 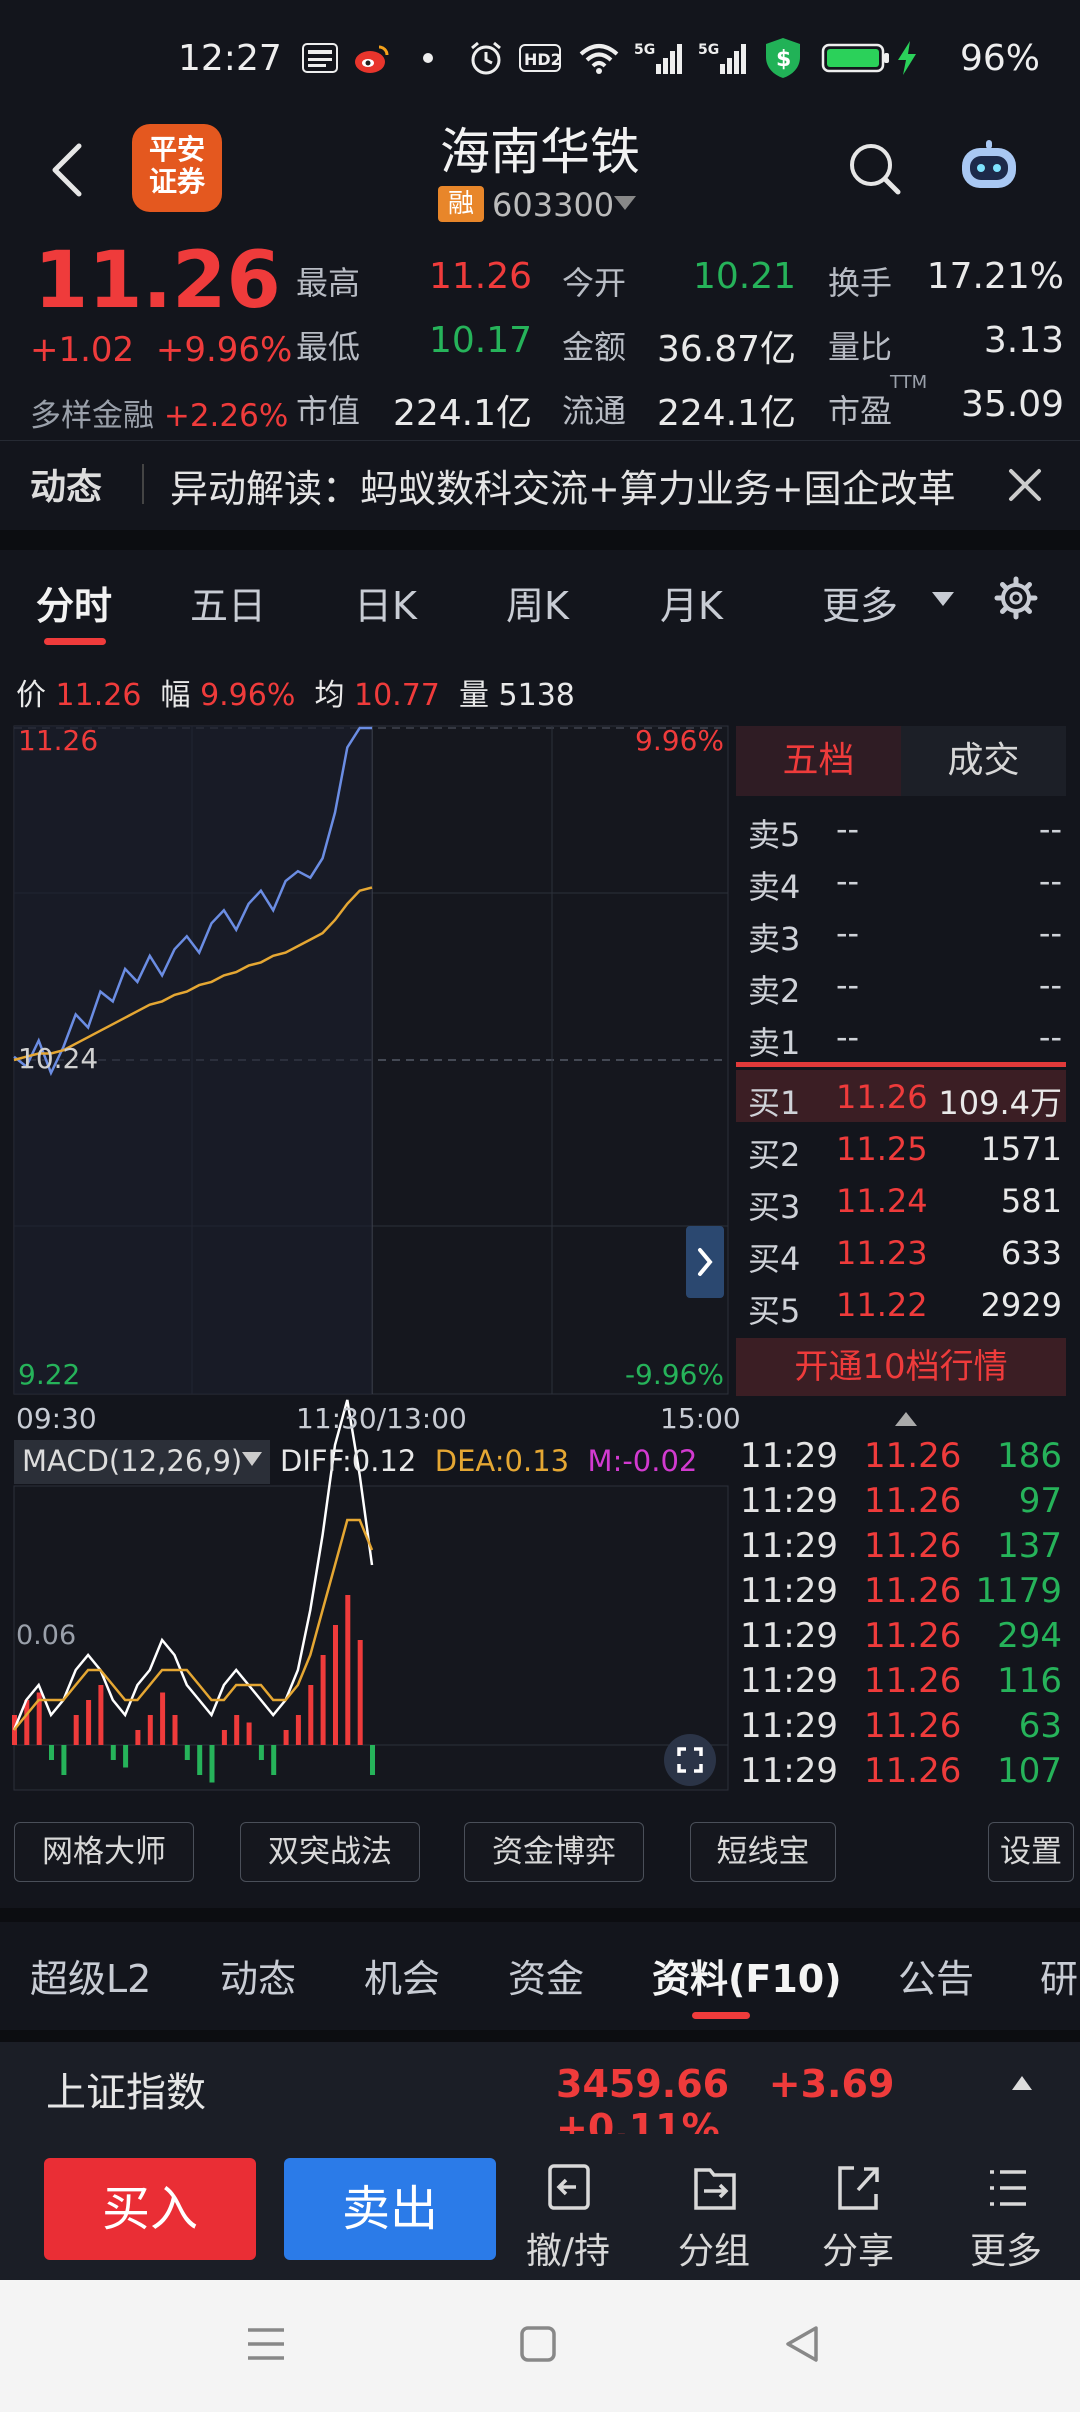 What do you see at coordinates (328, 411) in the screenshot?
I see `mktcap-label: 市值` at bounding box center [328, 411].